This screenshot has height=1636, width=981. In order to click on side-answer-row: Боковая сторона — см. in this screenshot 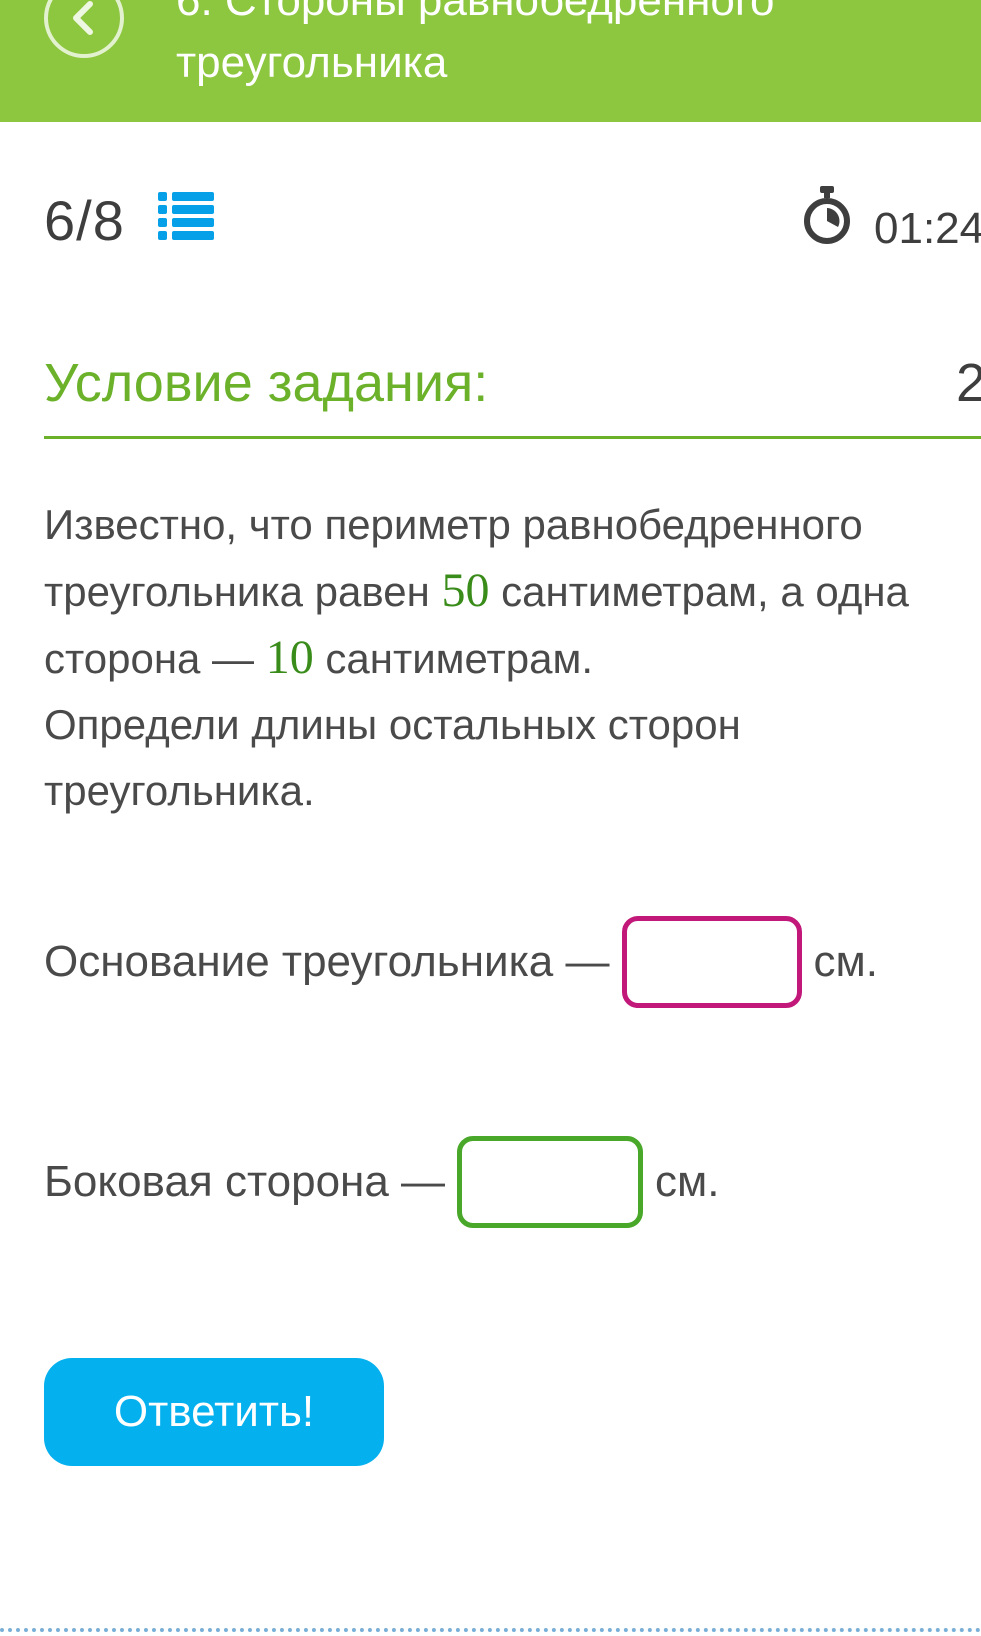, I will do `click(382, 1182)`.